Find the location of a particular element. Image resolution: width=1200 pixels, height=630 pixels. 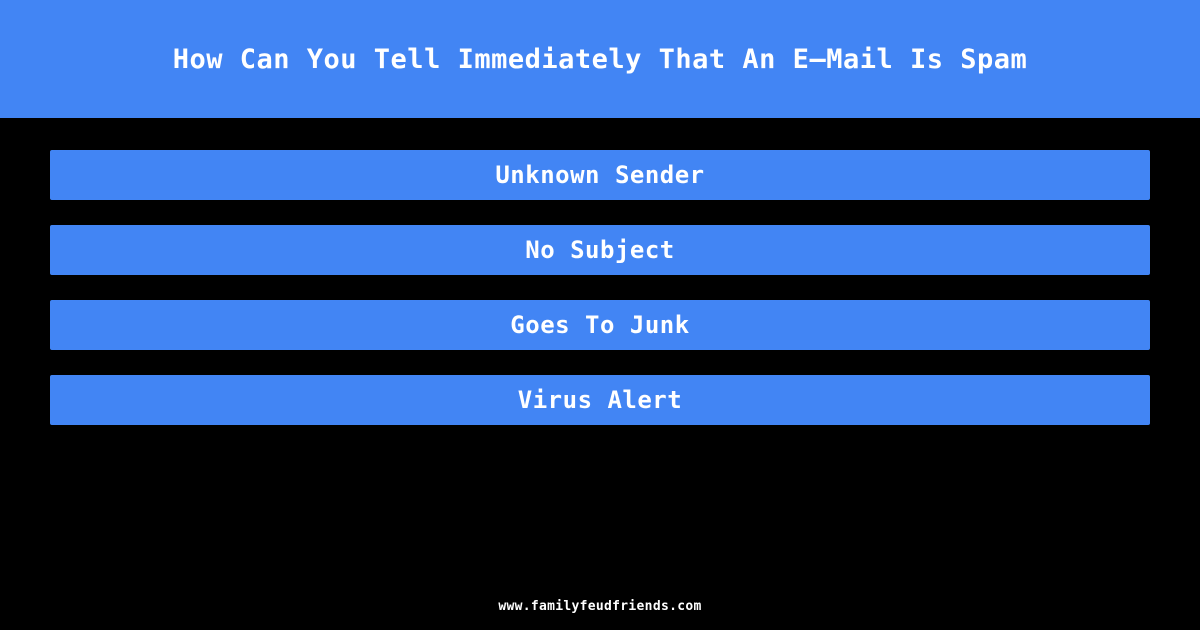

answer-label-4: Virus Alert is located at coordinates (600, 400).